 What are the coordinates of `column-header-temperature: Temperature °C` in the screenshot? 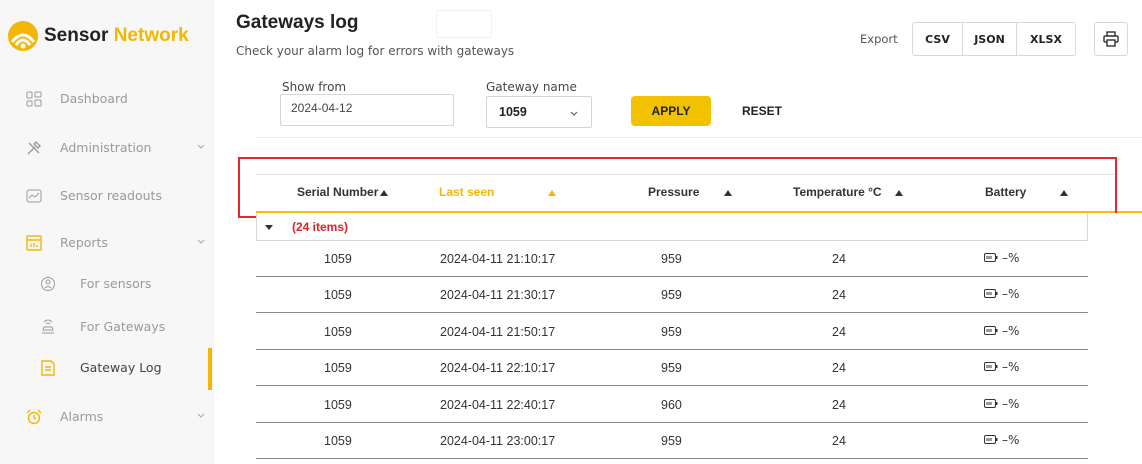 It's located at (837, 192).